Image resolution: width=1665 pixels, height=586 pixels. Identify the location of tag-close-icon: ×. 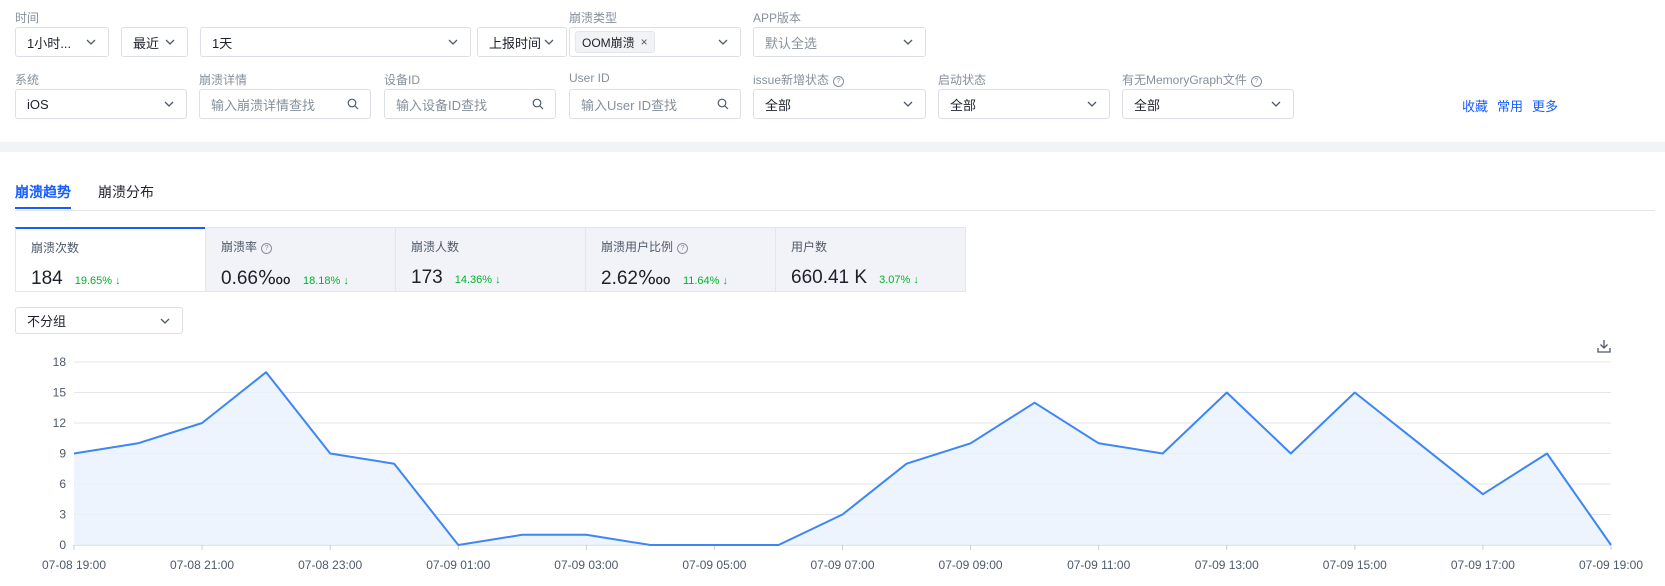
(644, 42).